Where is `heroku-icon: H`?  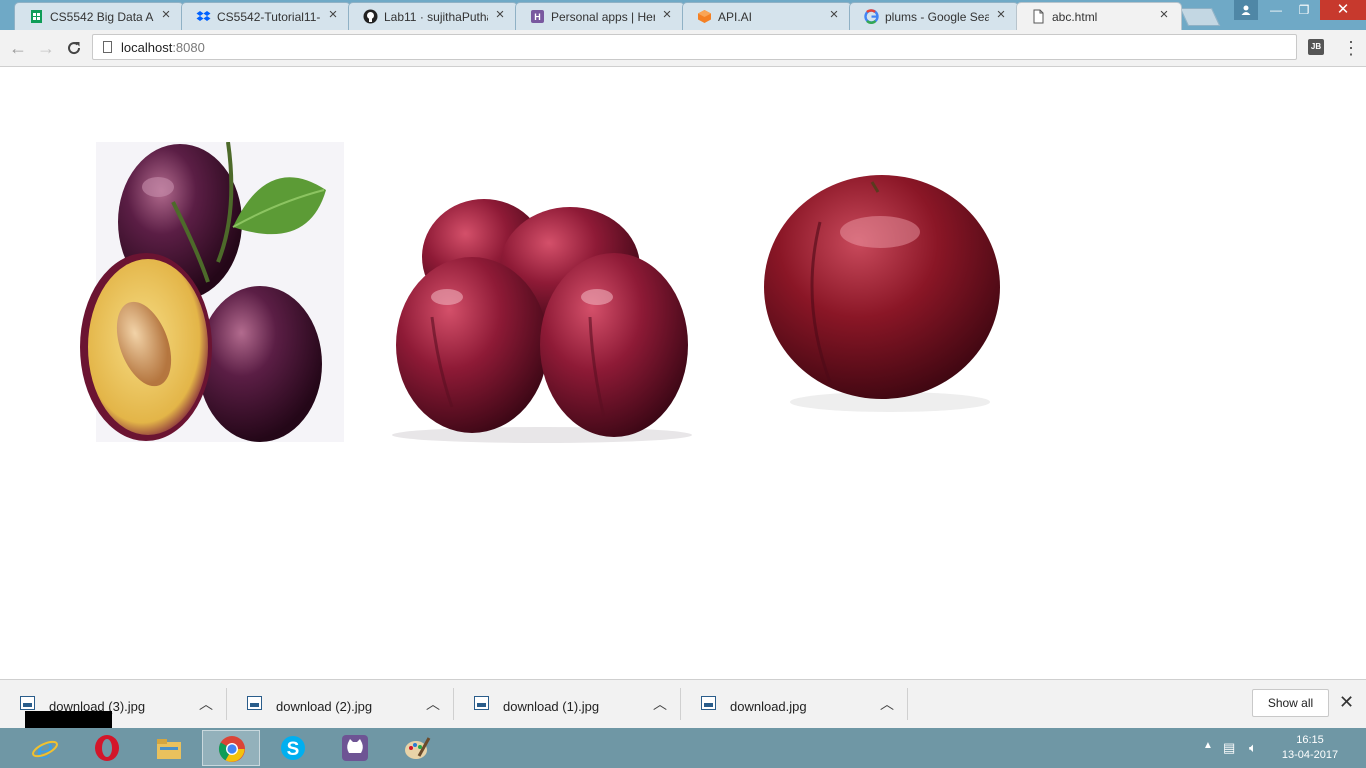 heroku-icon: H is located at coordinates (537, 16).